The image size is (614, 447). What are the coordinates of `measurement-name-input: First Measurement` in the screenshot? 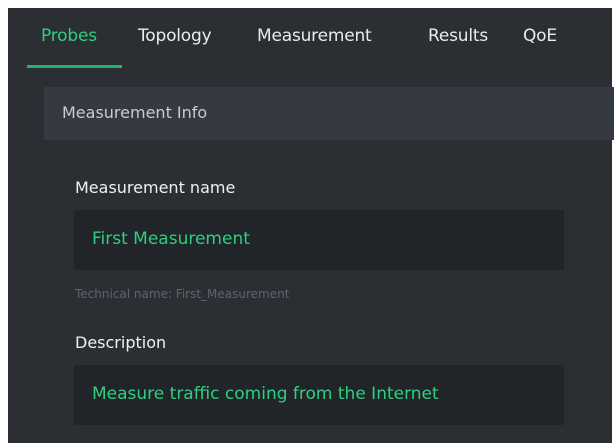 It's located at (319, 240).